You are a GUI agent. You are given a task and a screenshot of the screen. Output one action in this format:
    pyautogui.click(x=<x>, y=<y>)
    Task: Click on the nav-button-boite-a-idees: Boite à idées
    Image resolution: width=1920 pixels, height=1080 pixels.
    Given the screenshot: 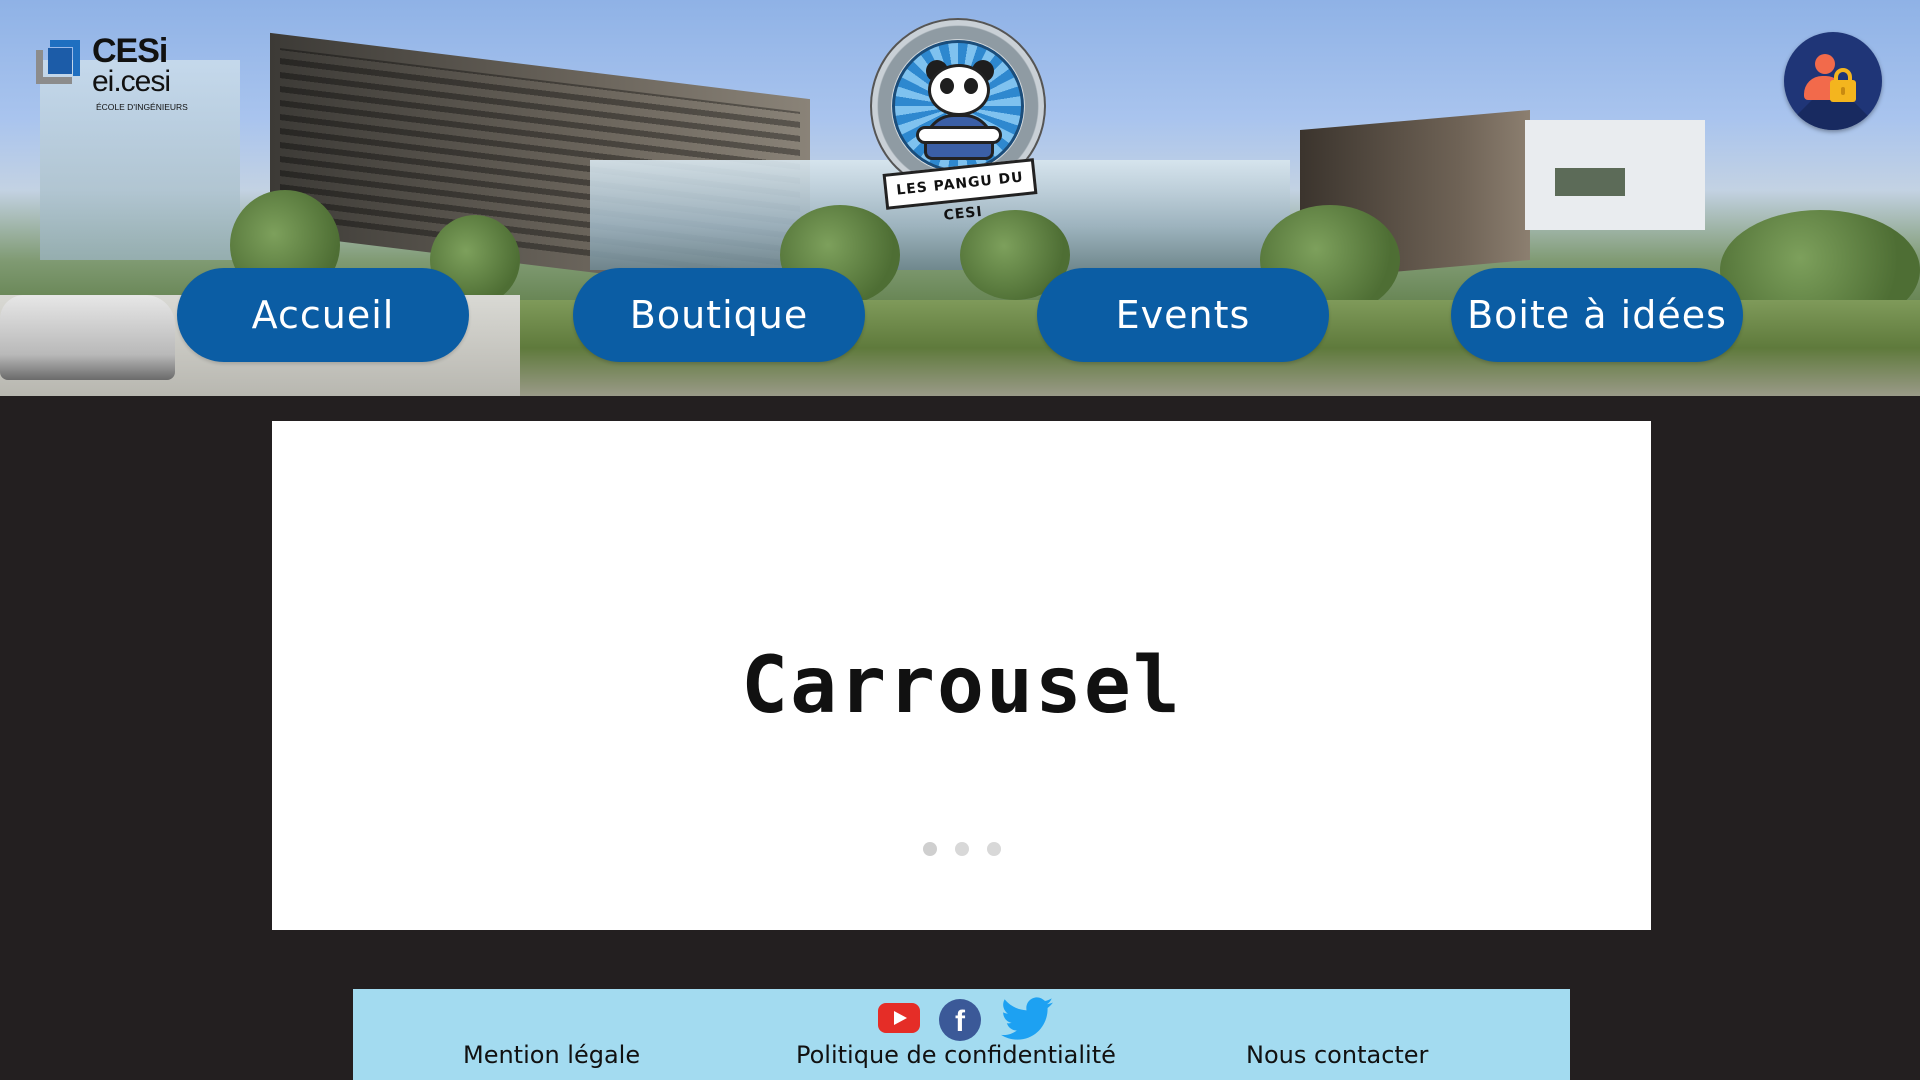 What is the action you would take?
    pyautogui.click(x=1597, y=315)
    